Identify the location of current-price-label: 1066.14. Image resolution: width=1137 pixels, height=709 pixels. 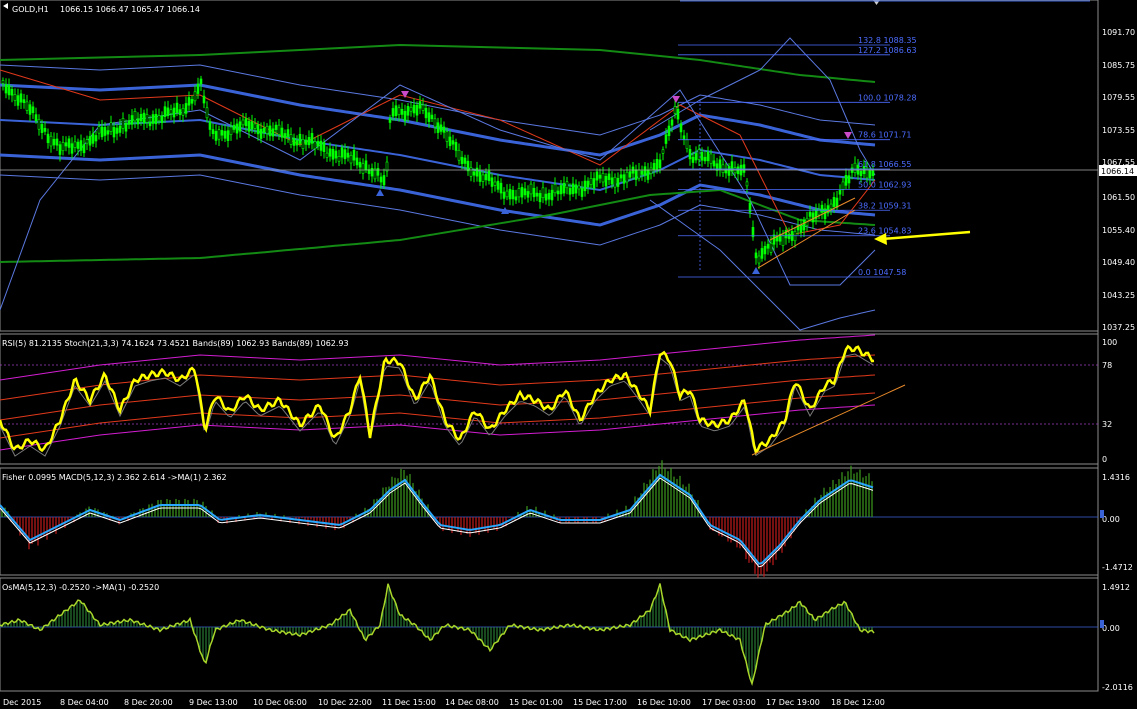
(1117, 171).